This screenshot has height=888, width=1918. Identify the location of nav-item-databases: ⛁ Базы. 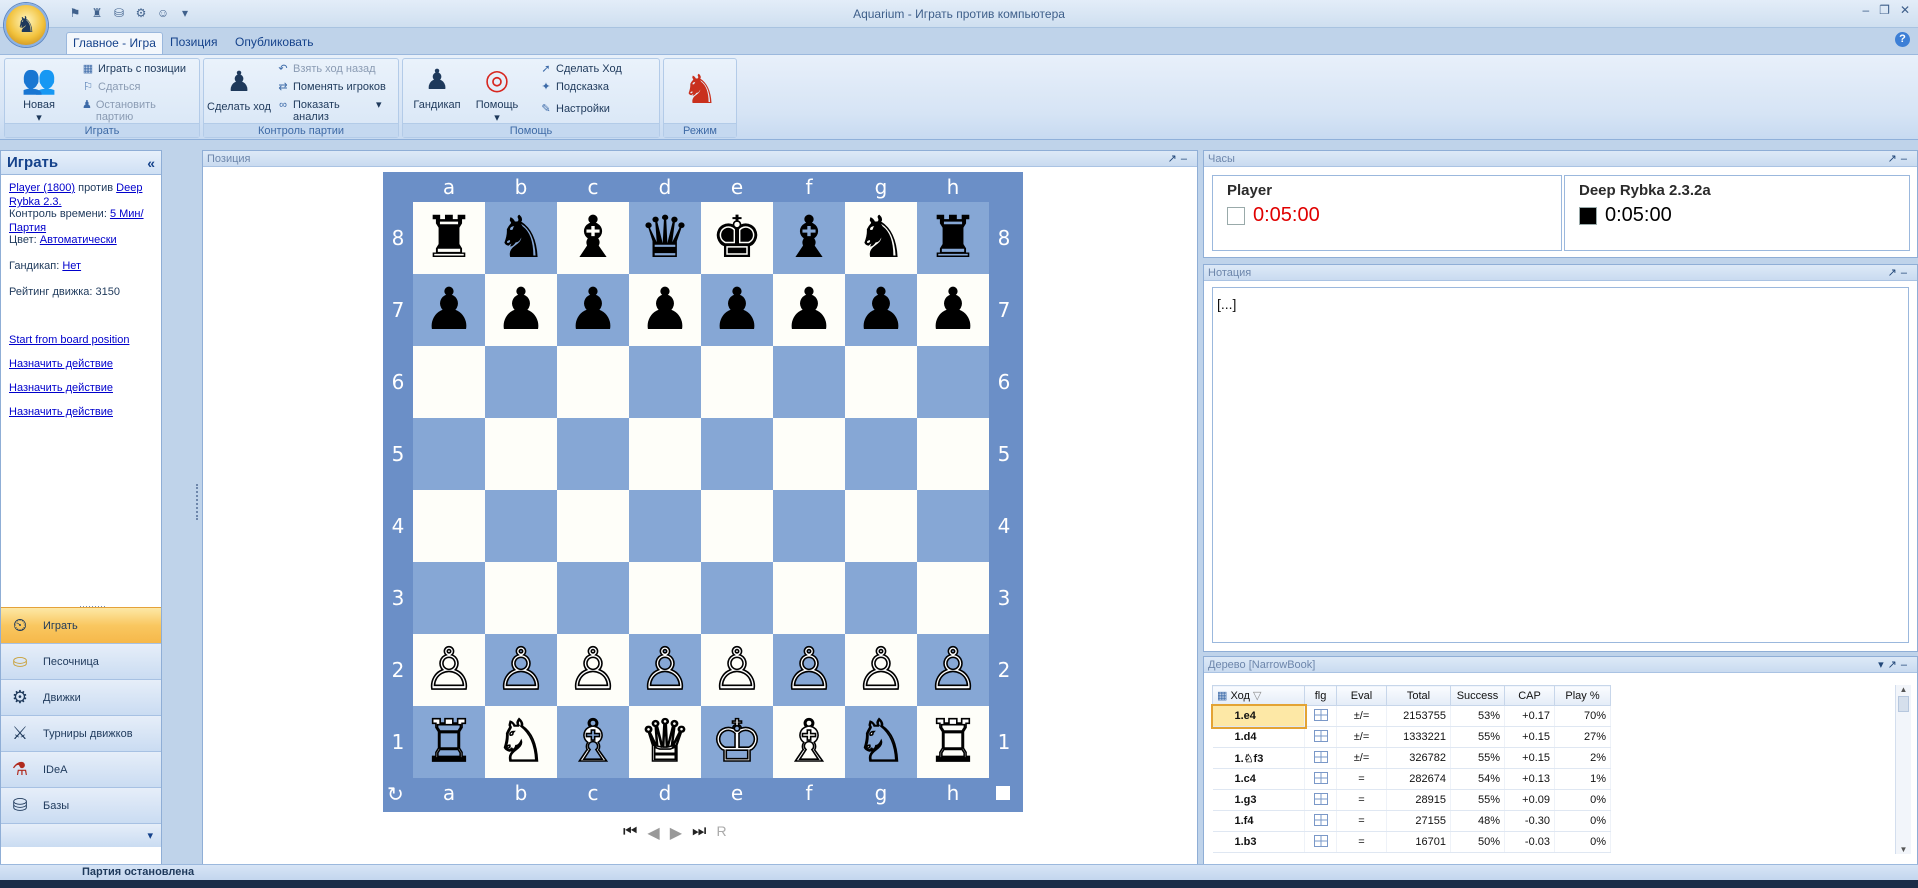
(81, 805).